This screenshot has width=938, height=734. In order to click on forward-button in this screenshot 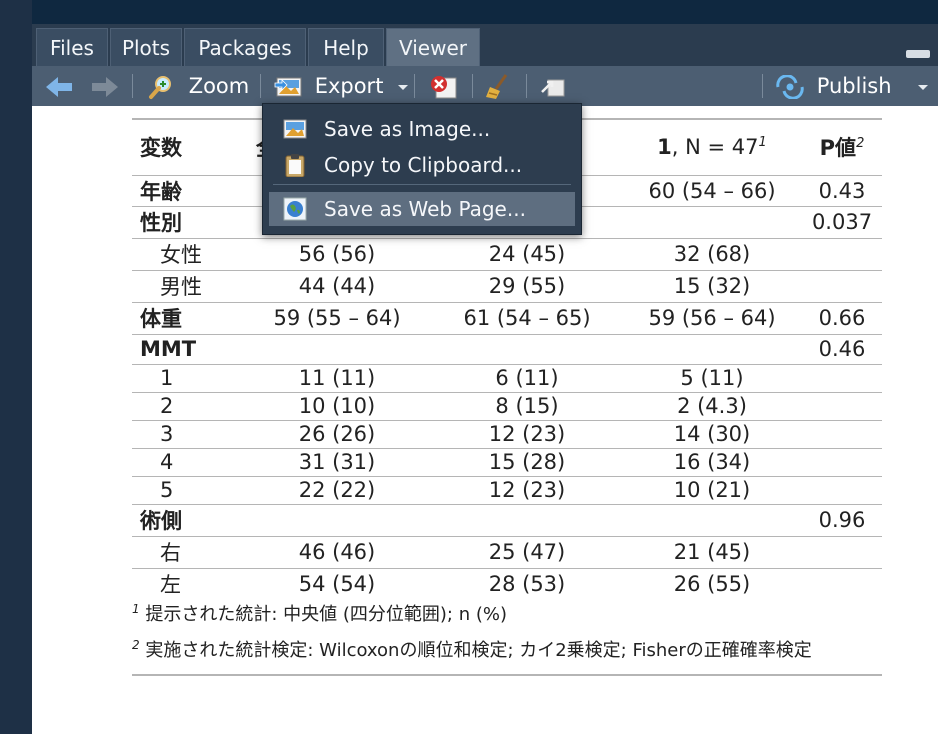, I will do `click(105, 86)`.